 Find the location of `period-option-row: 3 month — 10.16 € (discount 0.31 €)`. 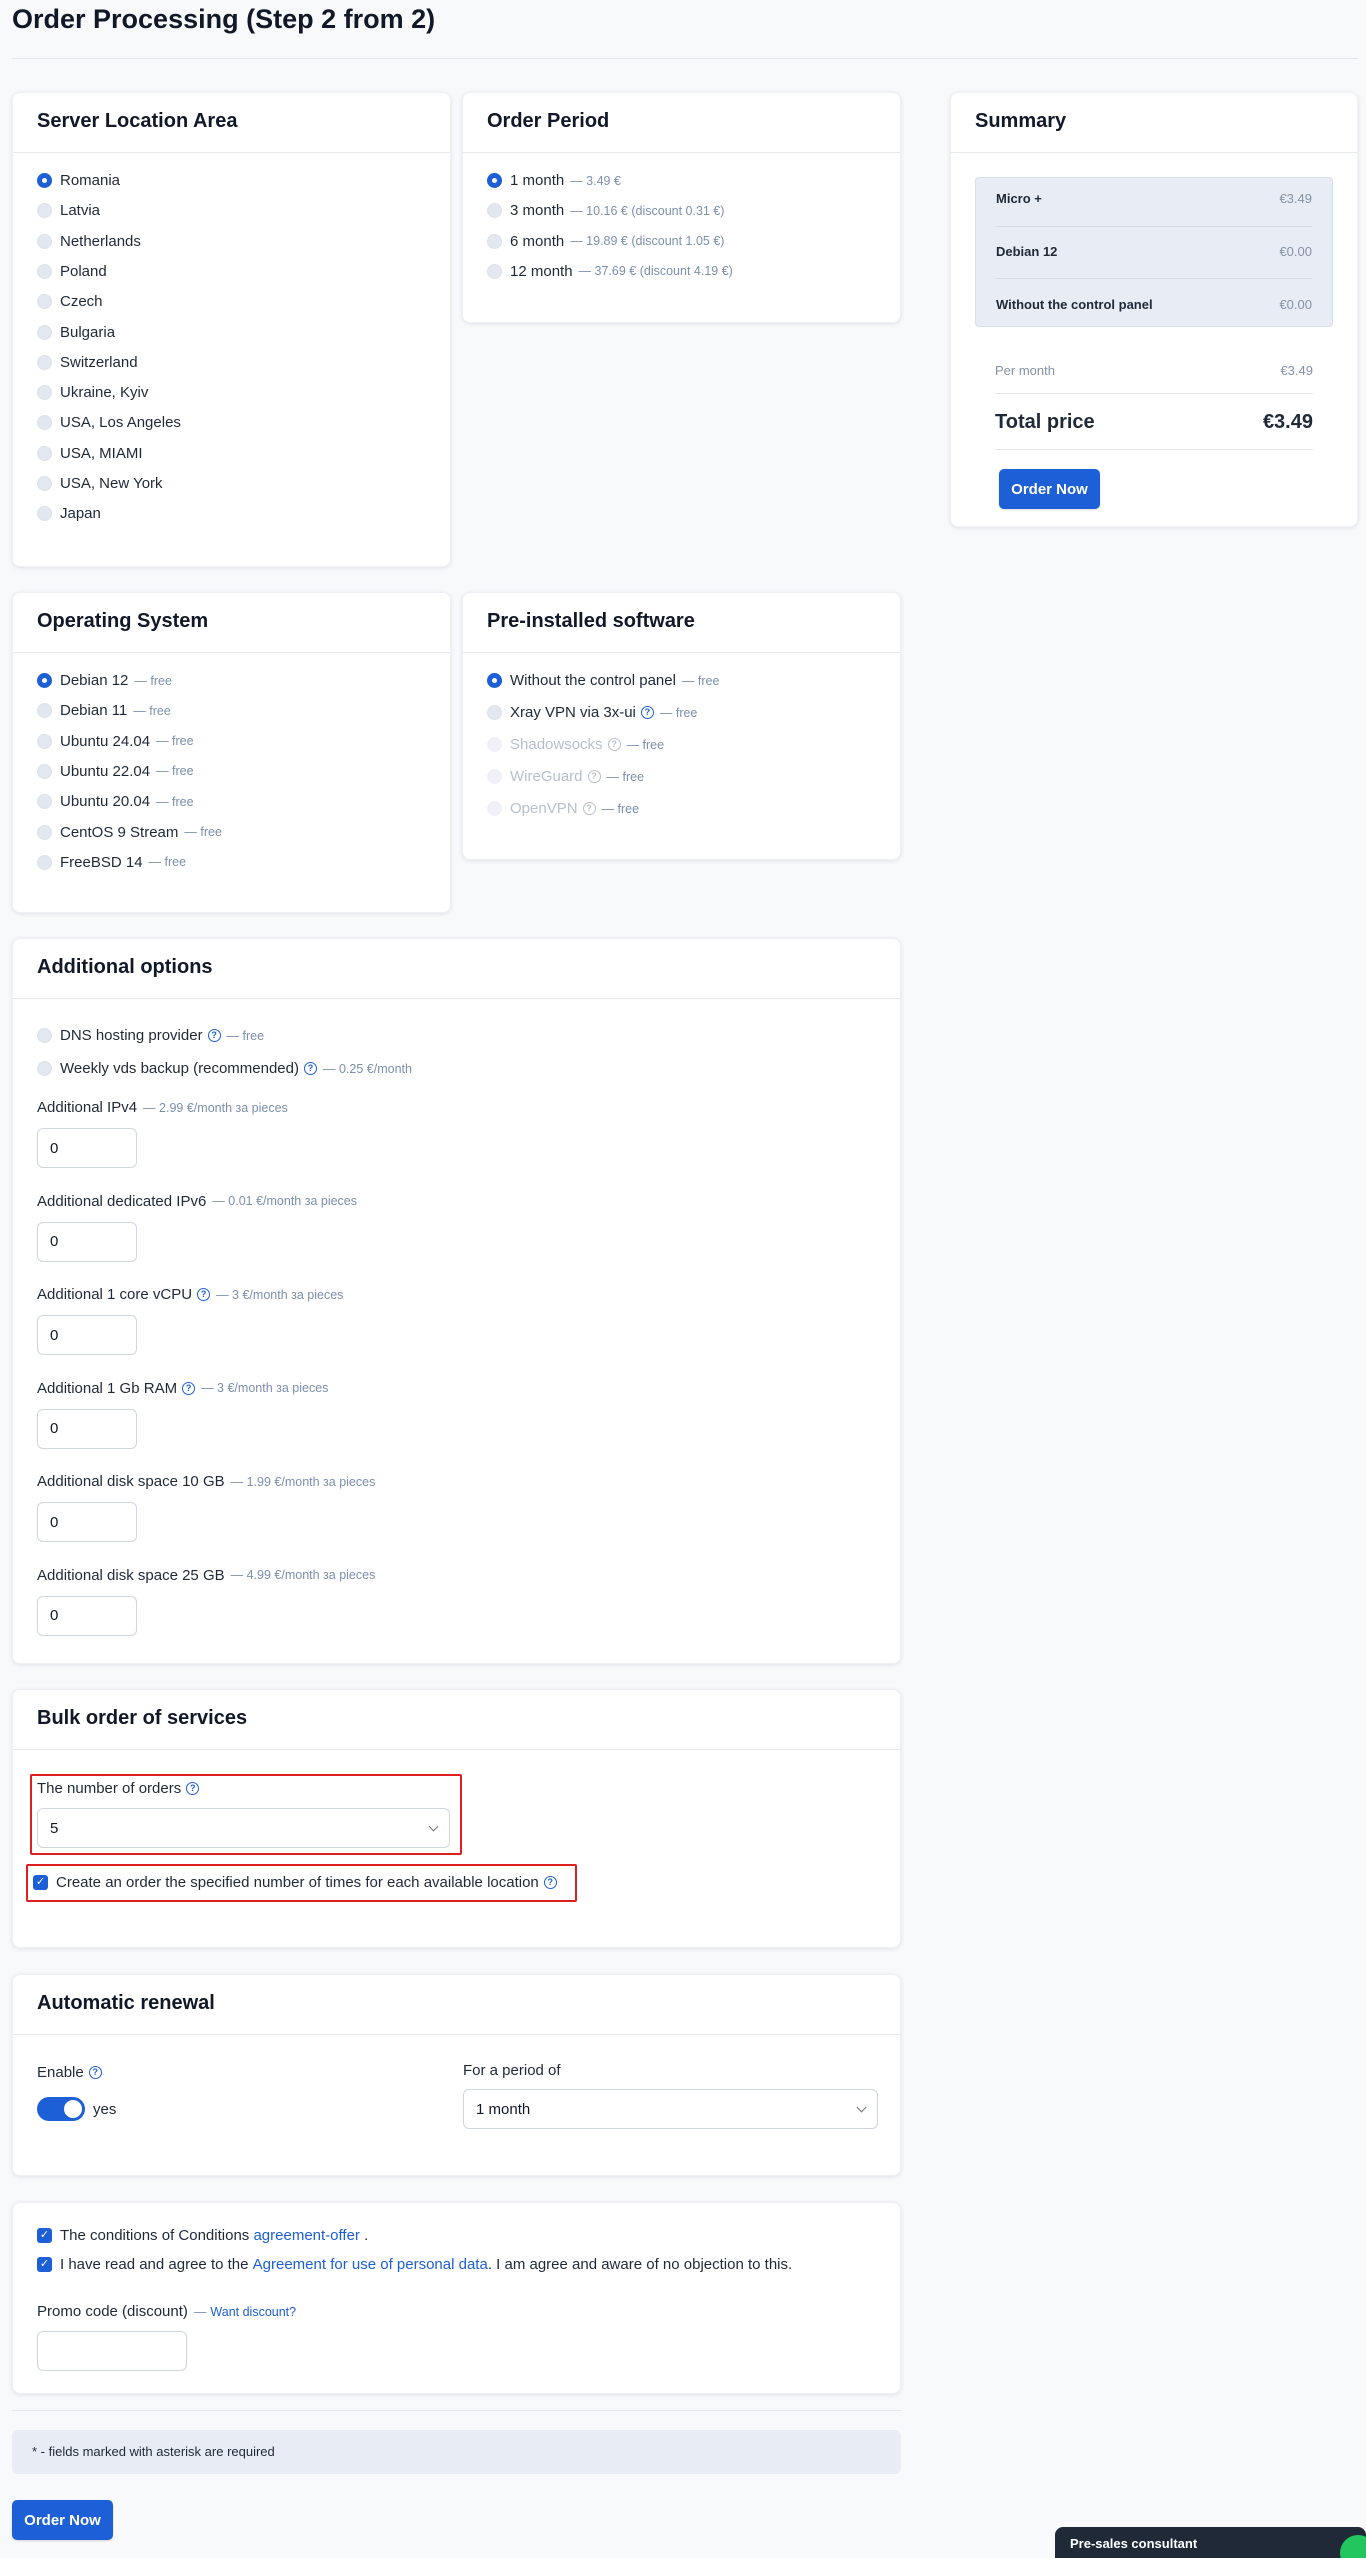

period-option-row: 3 month — 10.16 € (discount 0.31 €) is located at coordinates (605, 210).